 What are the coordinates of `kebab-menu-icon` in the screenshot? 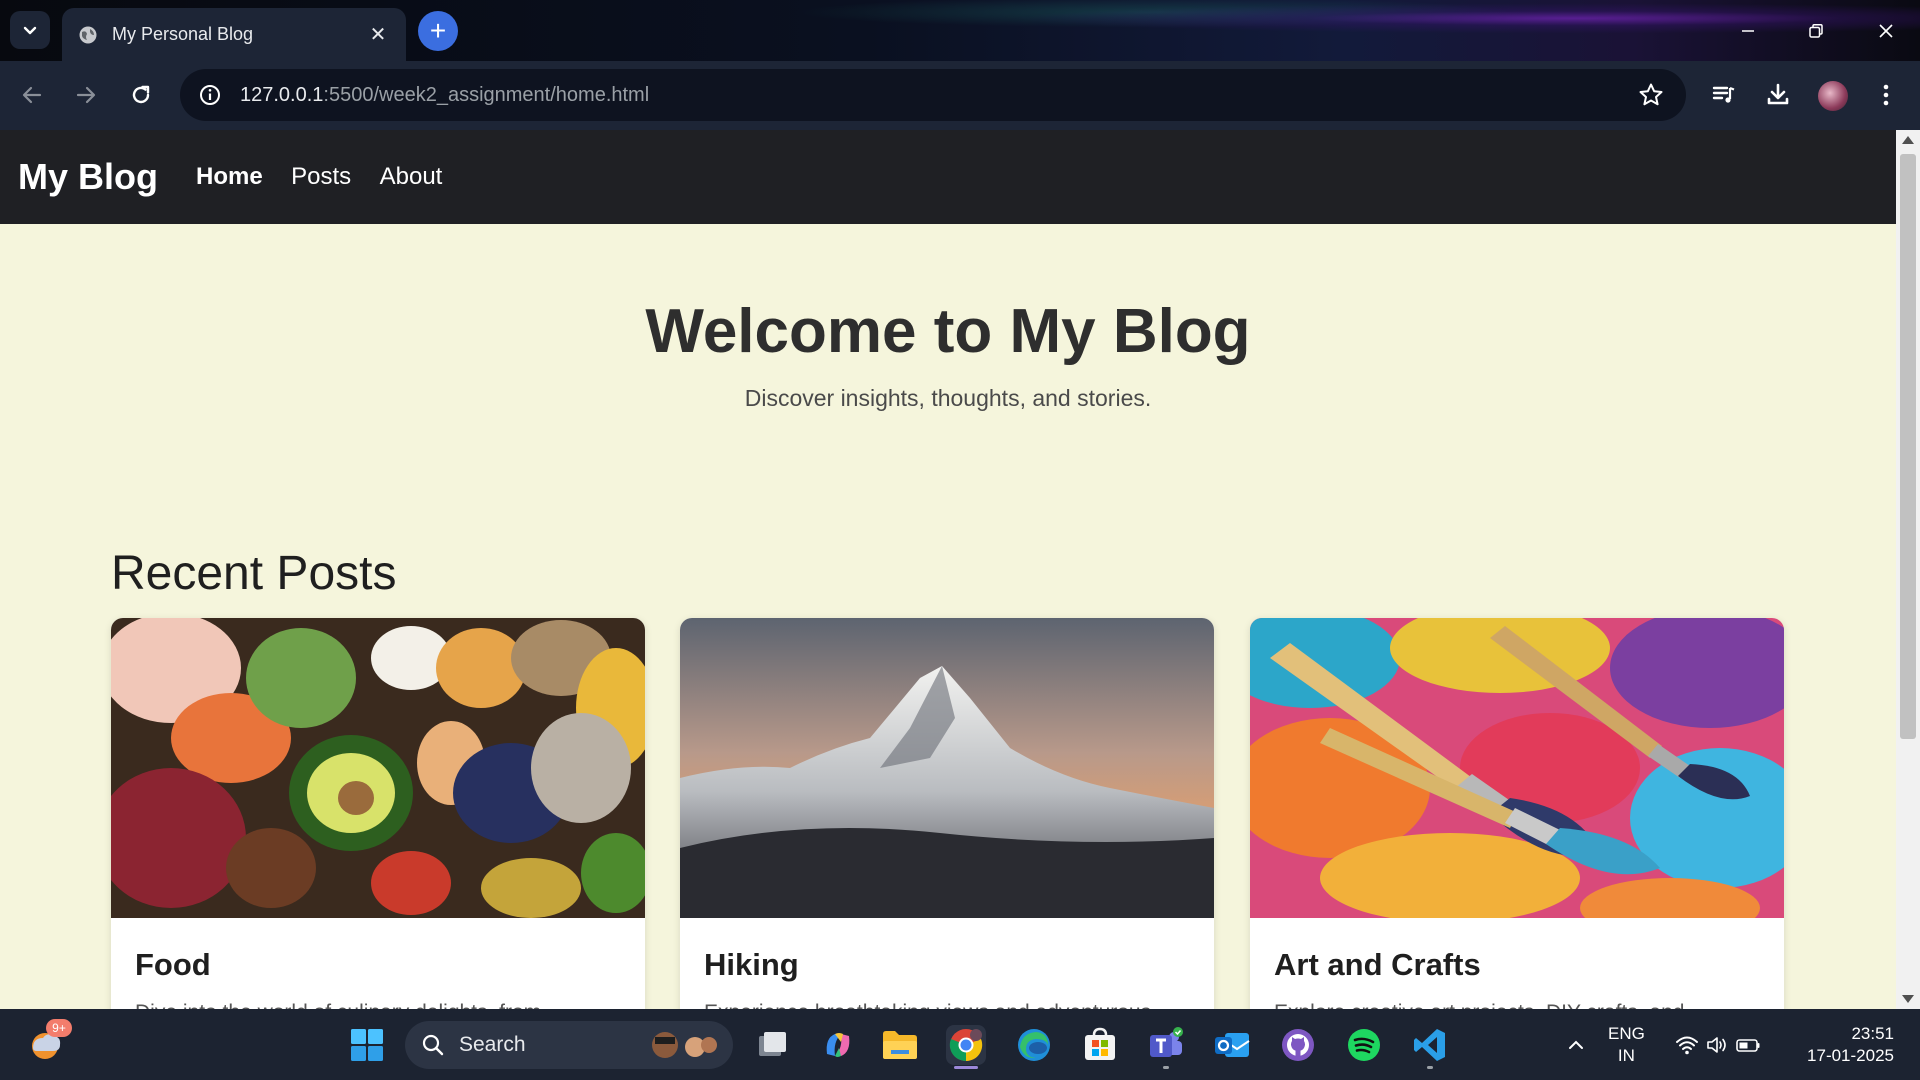 It's located at (1886, 95).